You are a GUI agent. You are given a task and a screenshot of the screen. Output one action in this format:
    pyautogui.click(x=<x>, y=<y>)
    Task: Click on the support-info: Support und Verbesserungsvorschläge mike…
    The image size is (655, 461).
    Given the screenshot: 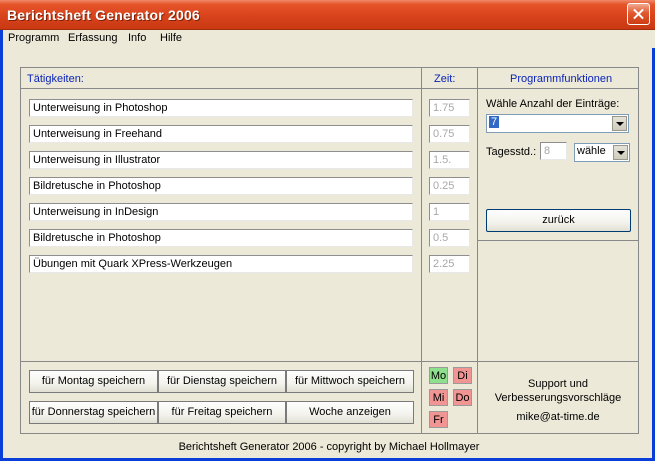 What is the action you would take?
    pyautogui.click(x=558, y=400)
    